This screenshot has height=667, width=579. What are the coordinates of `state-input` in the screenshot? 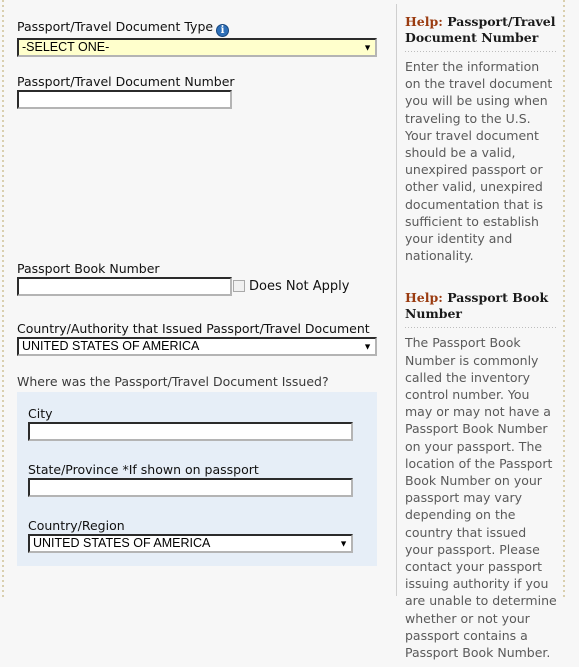 It's located at (190, 487).